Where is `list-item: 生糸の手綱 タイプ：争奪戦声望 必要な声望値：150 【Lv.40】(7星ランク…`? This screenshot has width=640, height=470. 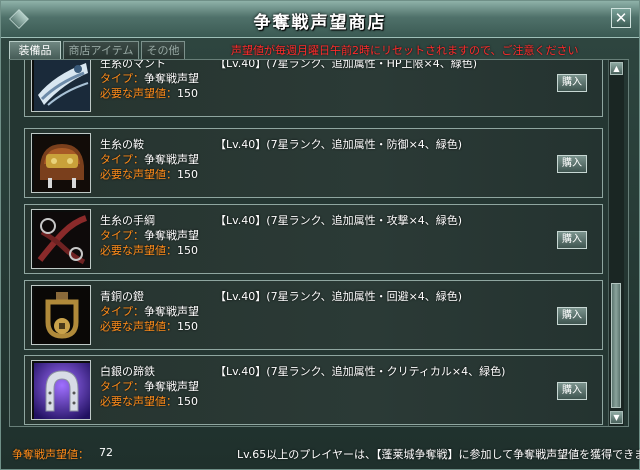 list-item: 生糸の手綱 タイプ：争奪戦声望 必要な声望値：150 【Lv.40】(7星ランク… is located at coordinates (313, 239).